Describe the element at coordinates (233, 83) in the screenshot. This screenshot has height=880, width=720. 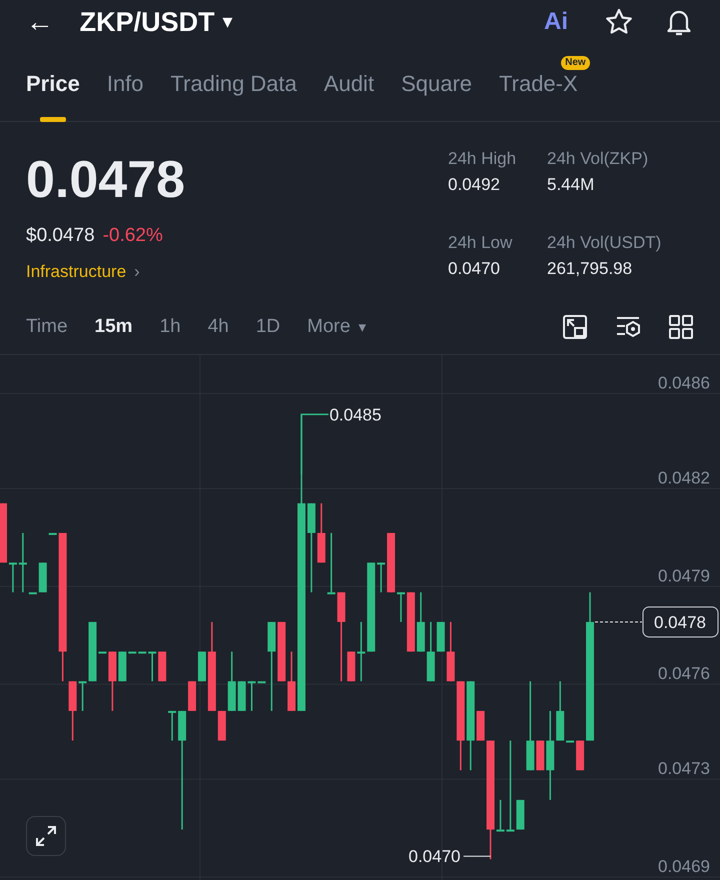
I see `tab: Trading Data` at that location.